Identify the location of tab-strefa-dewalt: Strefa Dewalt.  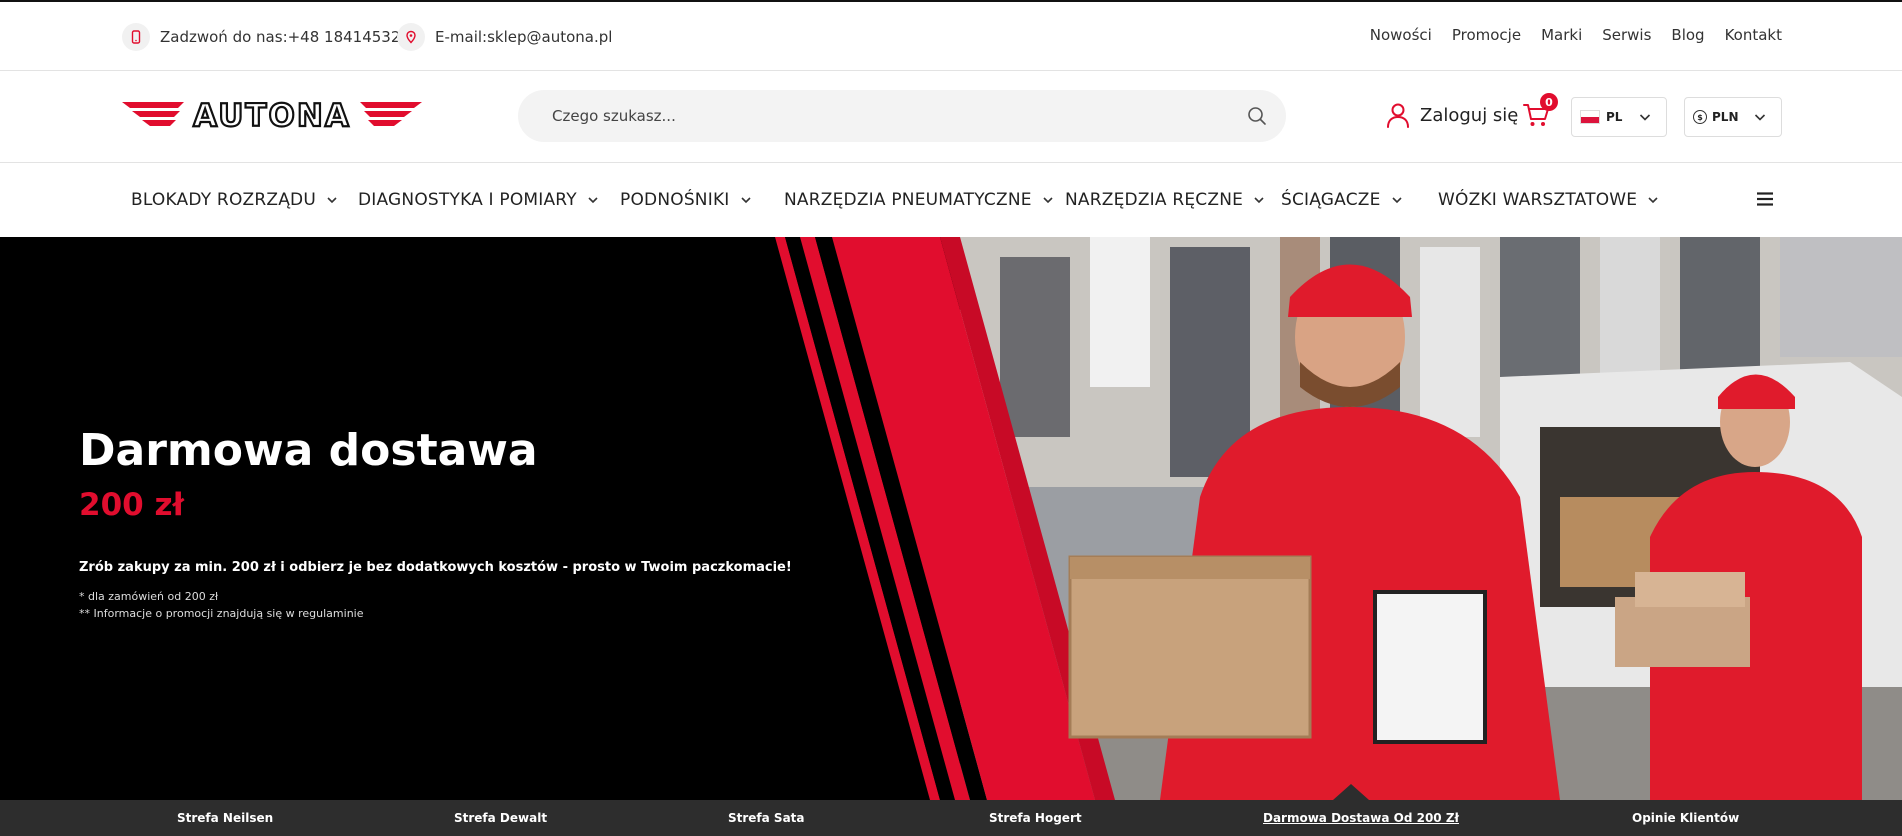
(500, 818).